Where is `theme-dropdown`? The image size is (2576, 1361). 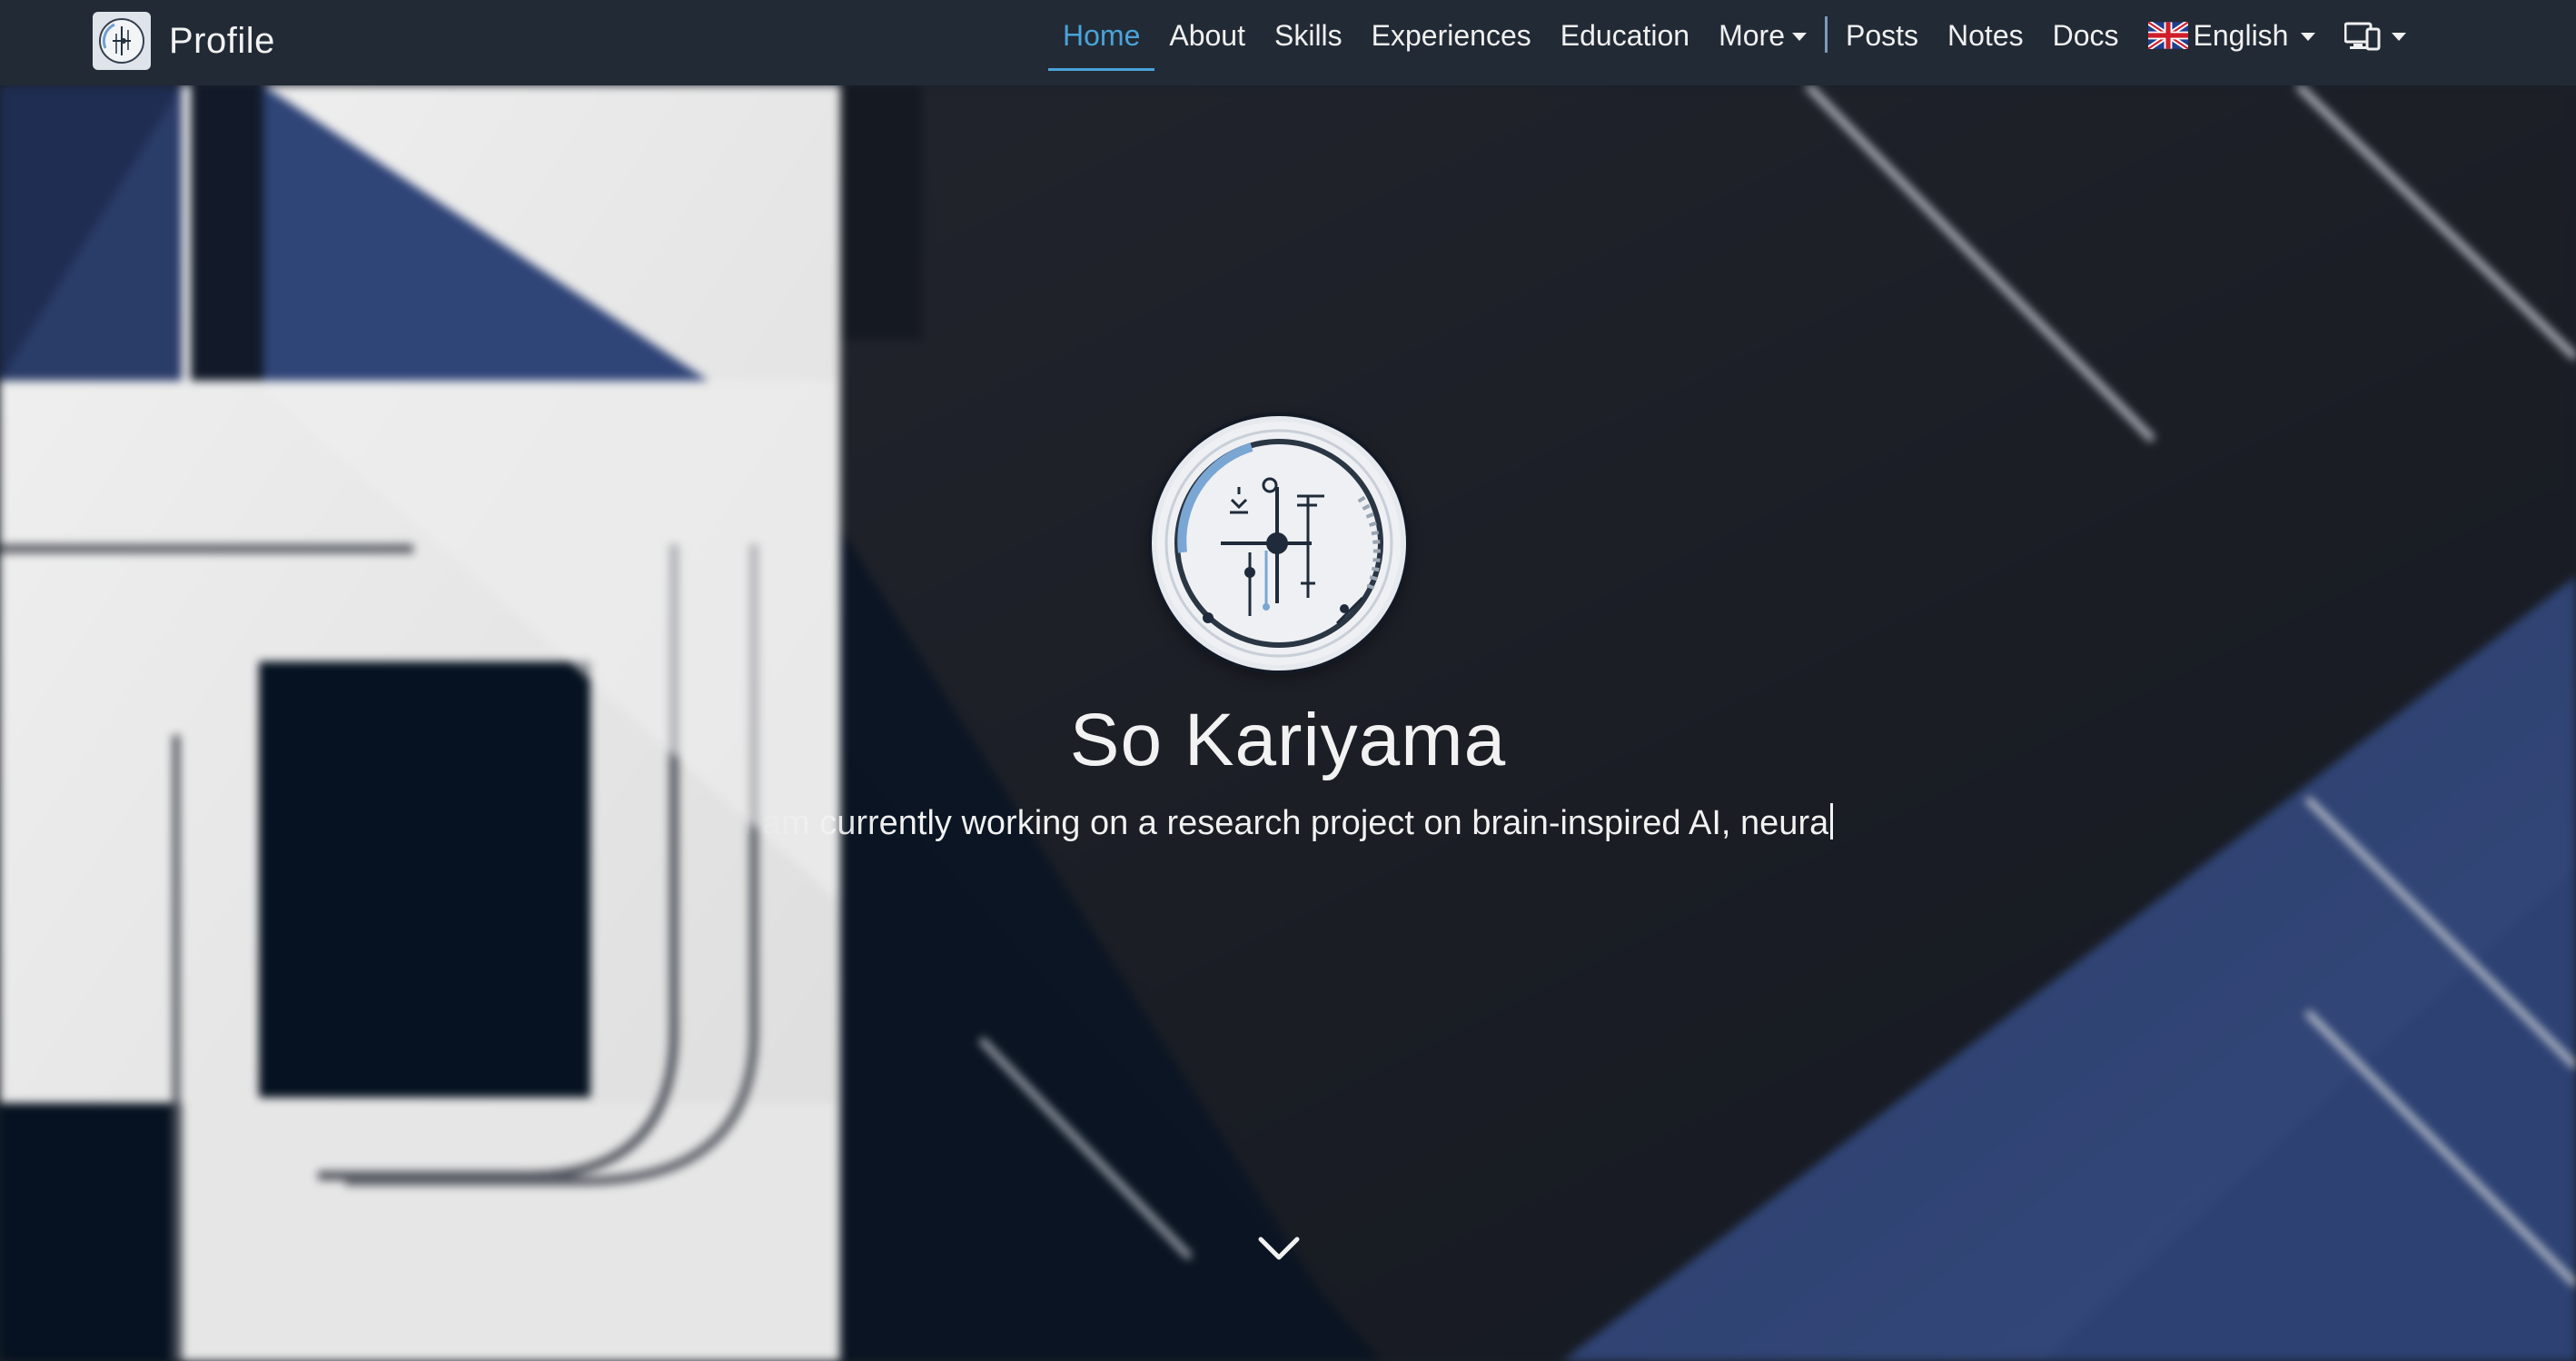
theme-dropdown is located at coordinates (2375, 36).